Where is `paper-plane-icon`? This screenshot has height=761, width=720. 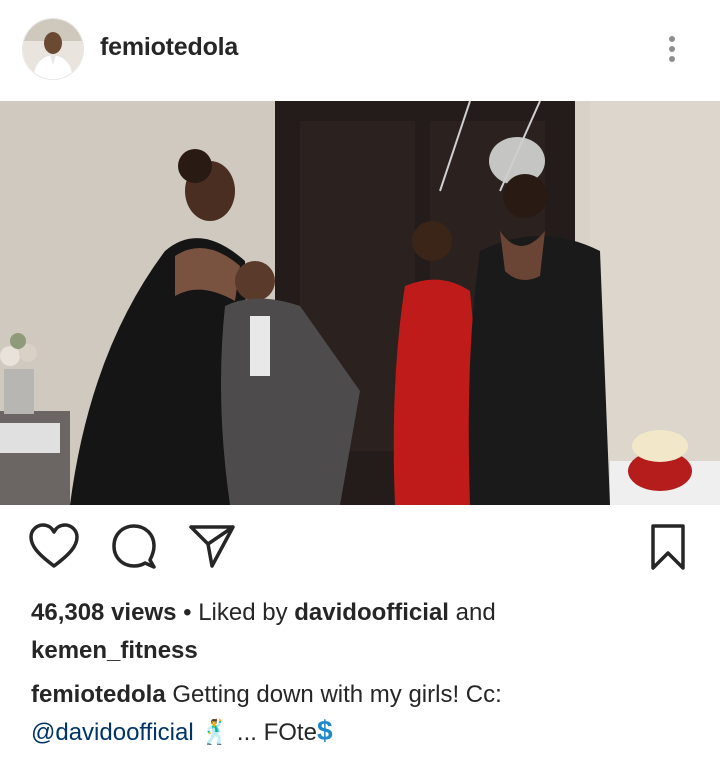 paper-plane-icon is located at coordinates (212, 548).